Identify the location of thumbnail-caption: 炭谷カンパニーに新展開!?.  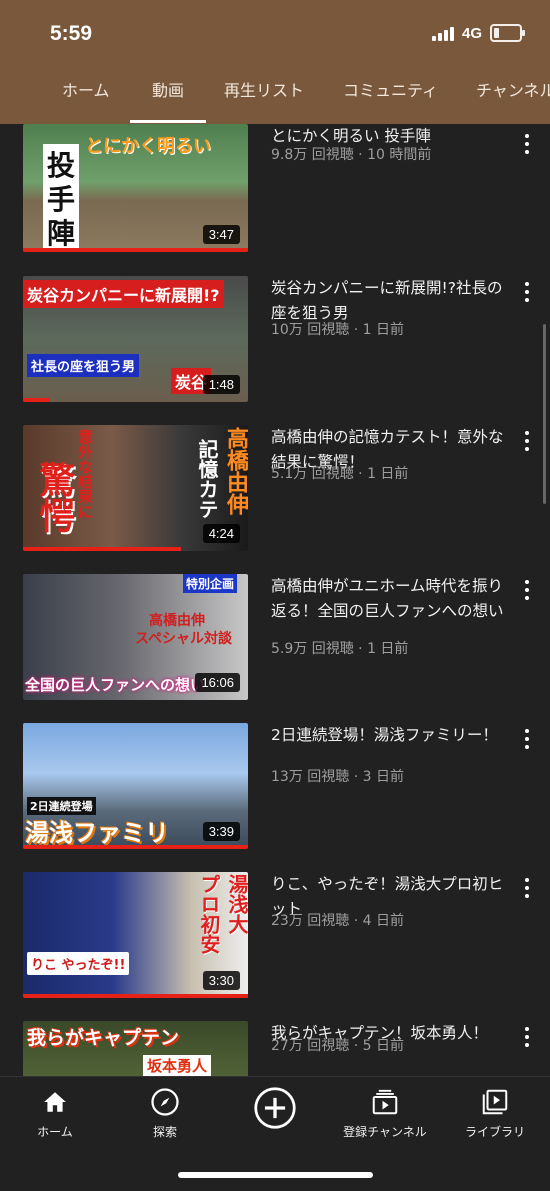
(123, 294).